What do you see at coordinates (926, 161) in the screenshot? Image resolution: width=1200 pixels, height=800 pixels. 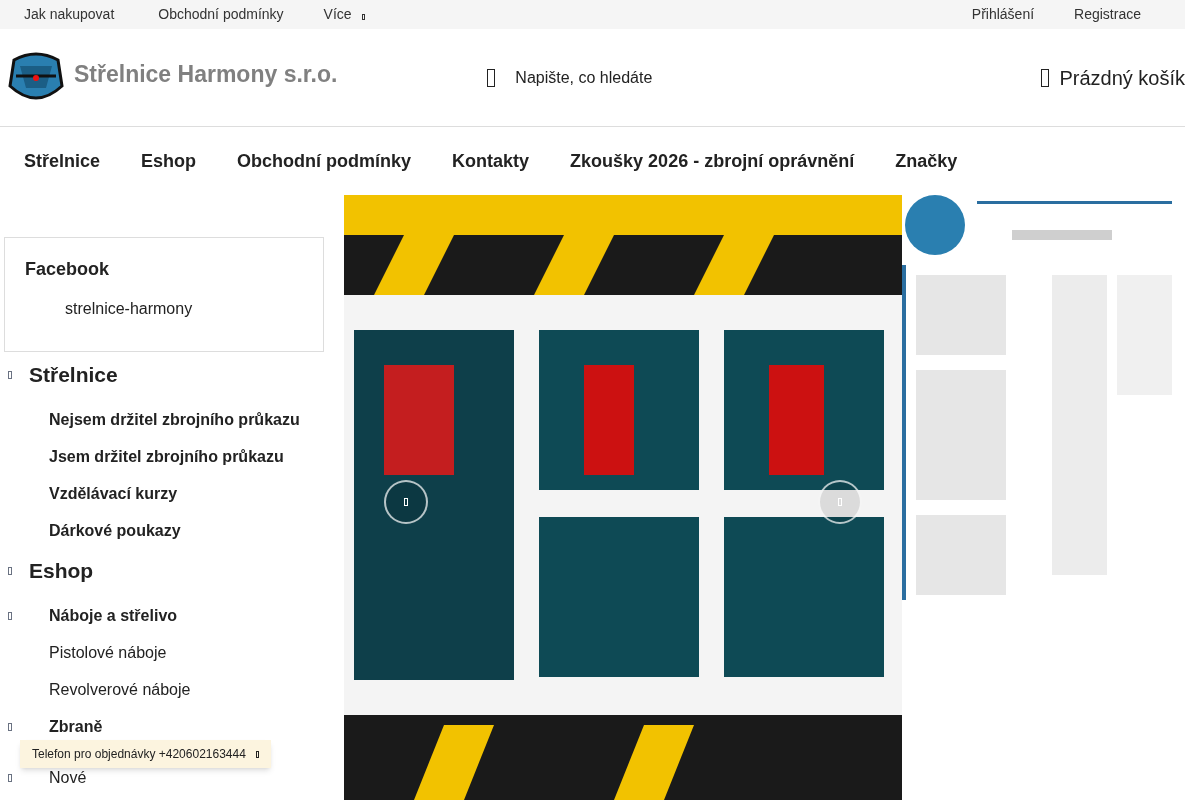 I see `nav-link: Značky` at bounding box center [926, 161].